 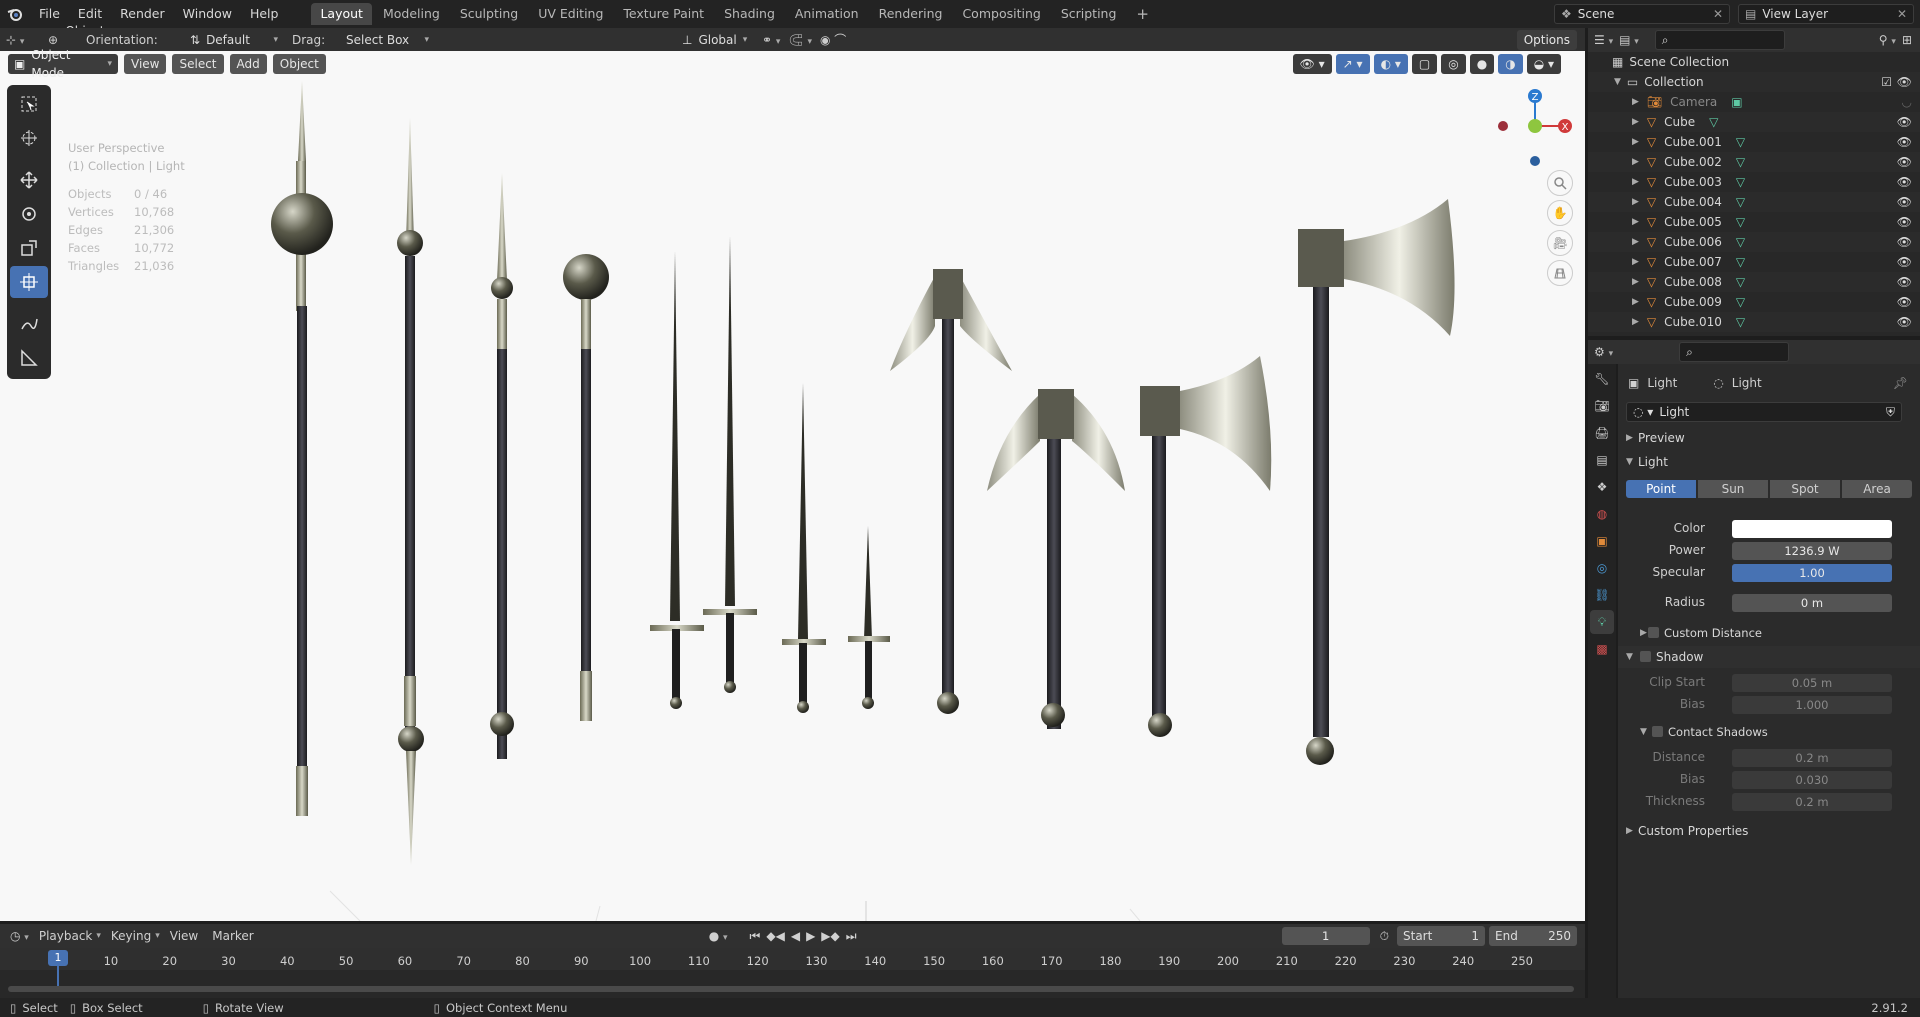 What do you see at coordinates (1812, 551) in the screenshot?
I see `power-field: 1236.9 W` at bounding box center [1812, 551].